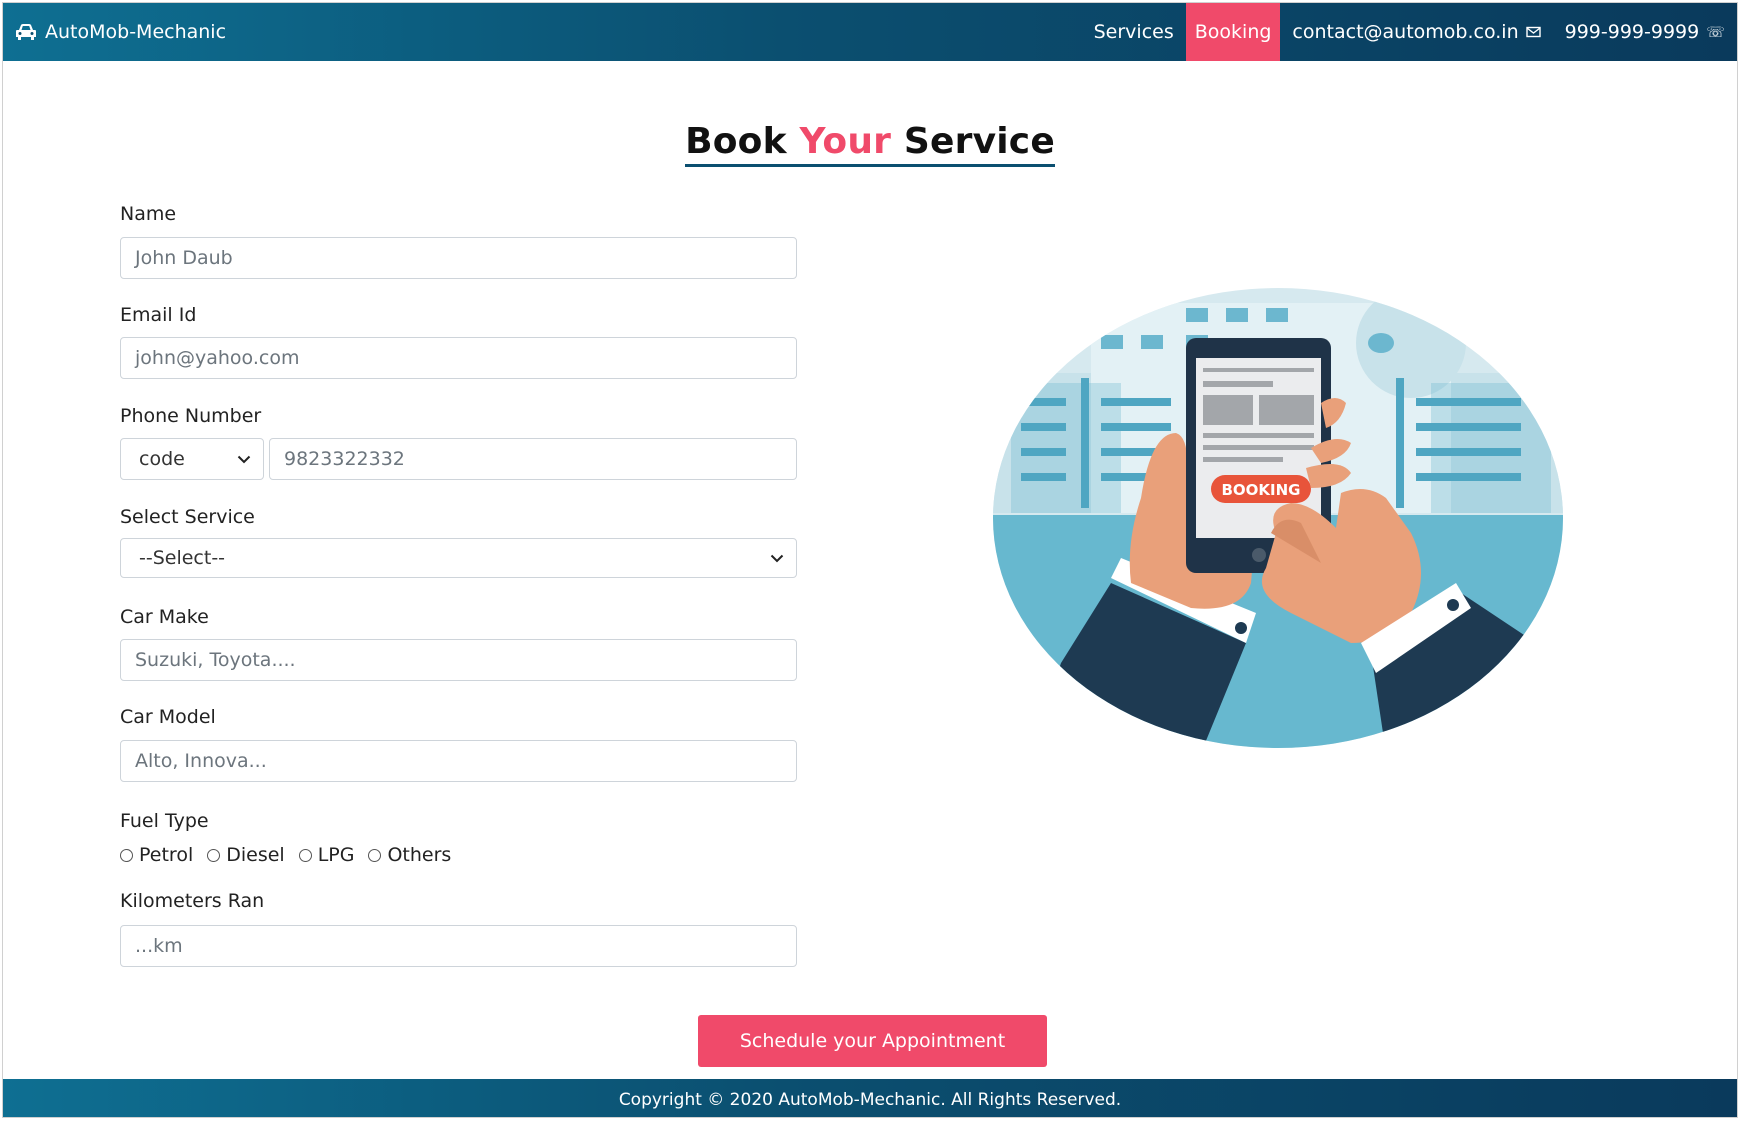 This screenshot has width=1742, height=1122. What do you see at coordinates (872, 1041) in the screenshot?
I see `schedule-appointment-button: Schedule your Appointment` at bounding box center [872, 1041].